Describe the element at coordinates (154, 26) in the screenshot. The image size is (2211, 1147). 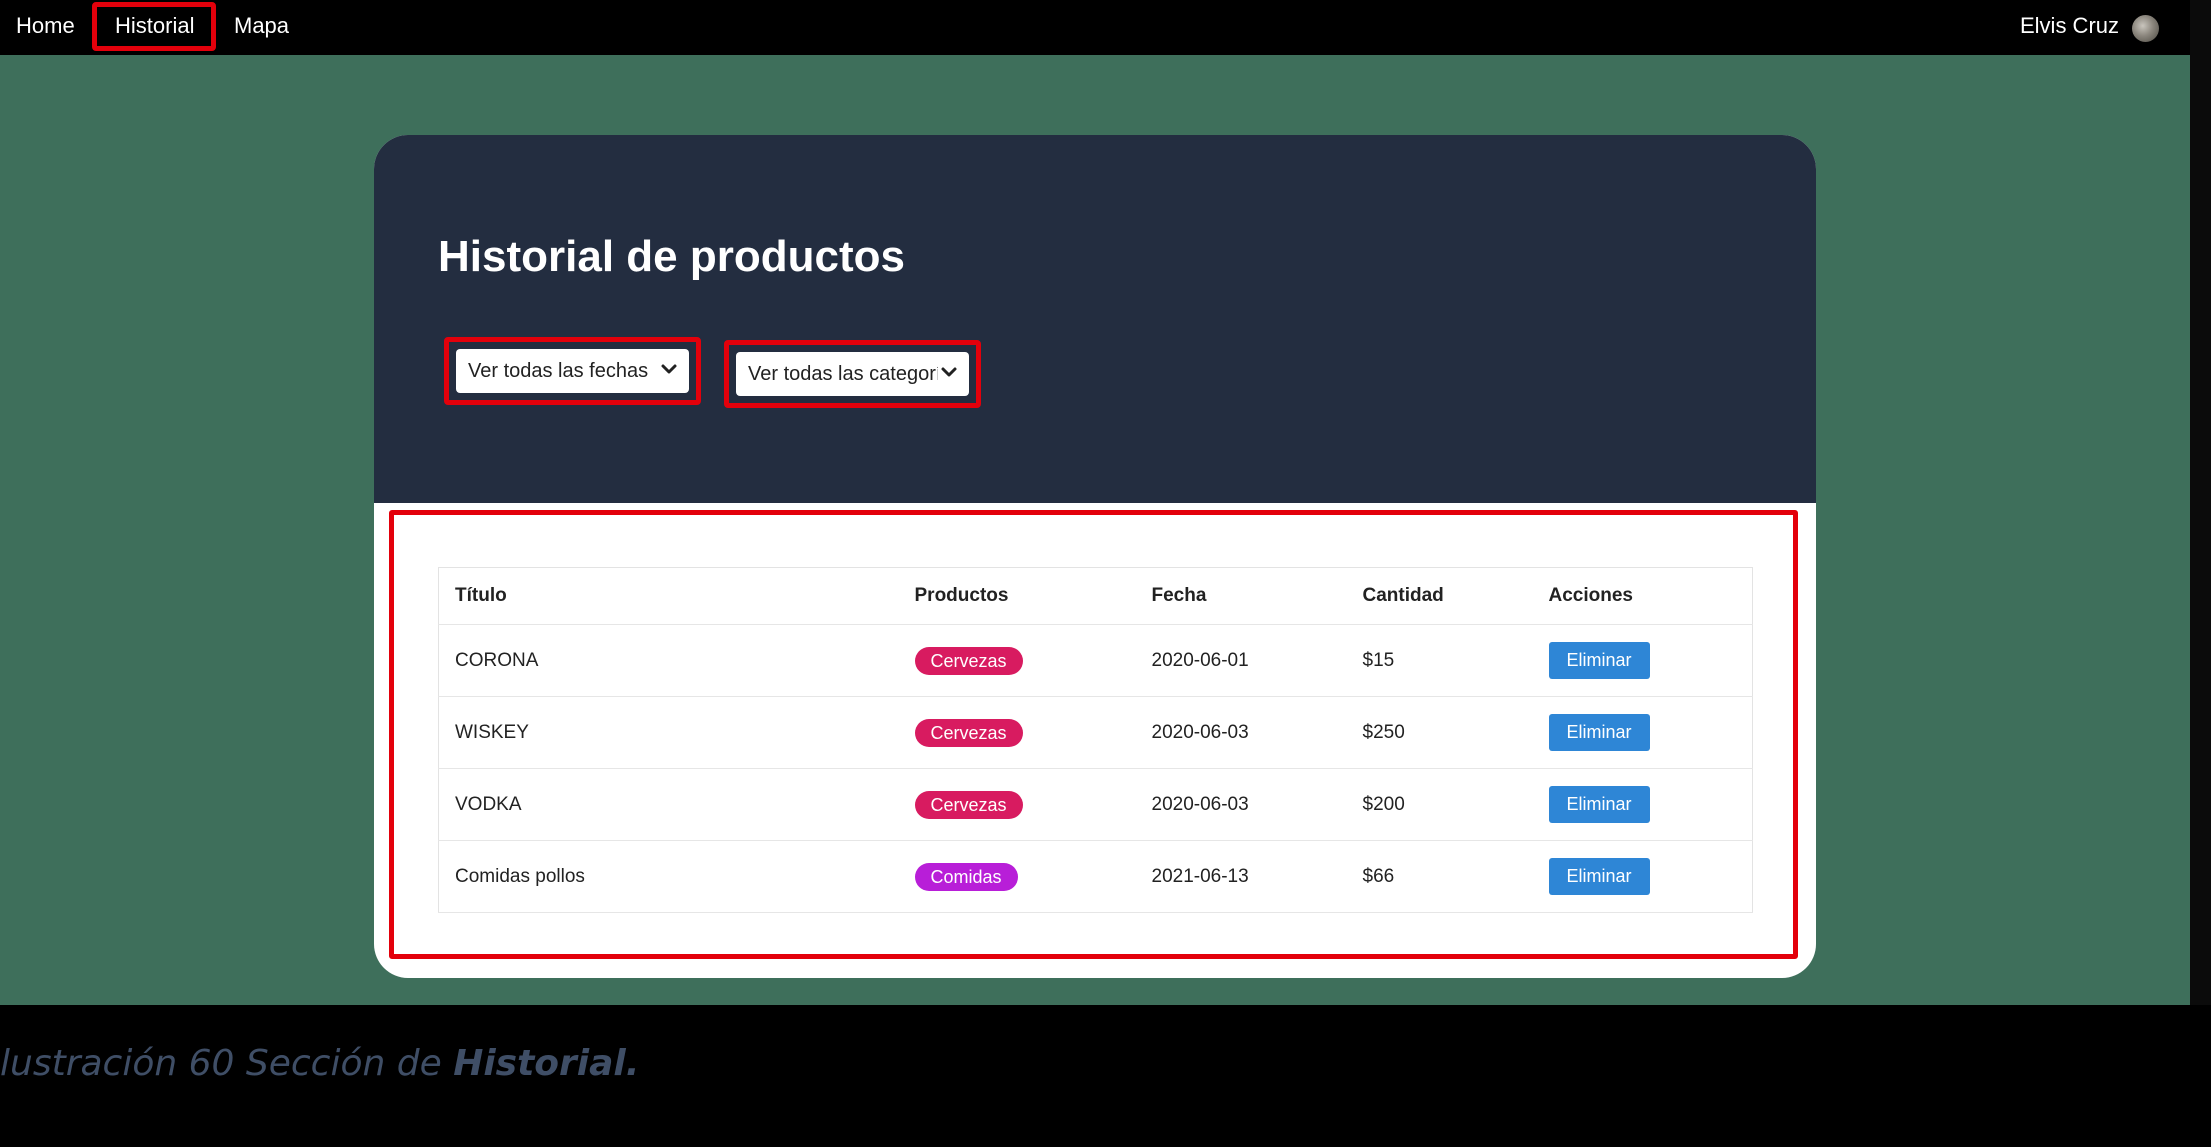
I see `nav-historial-link: Historial` at that location.